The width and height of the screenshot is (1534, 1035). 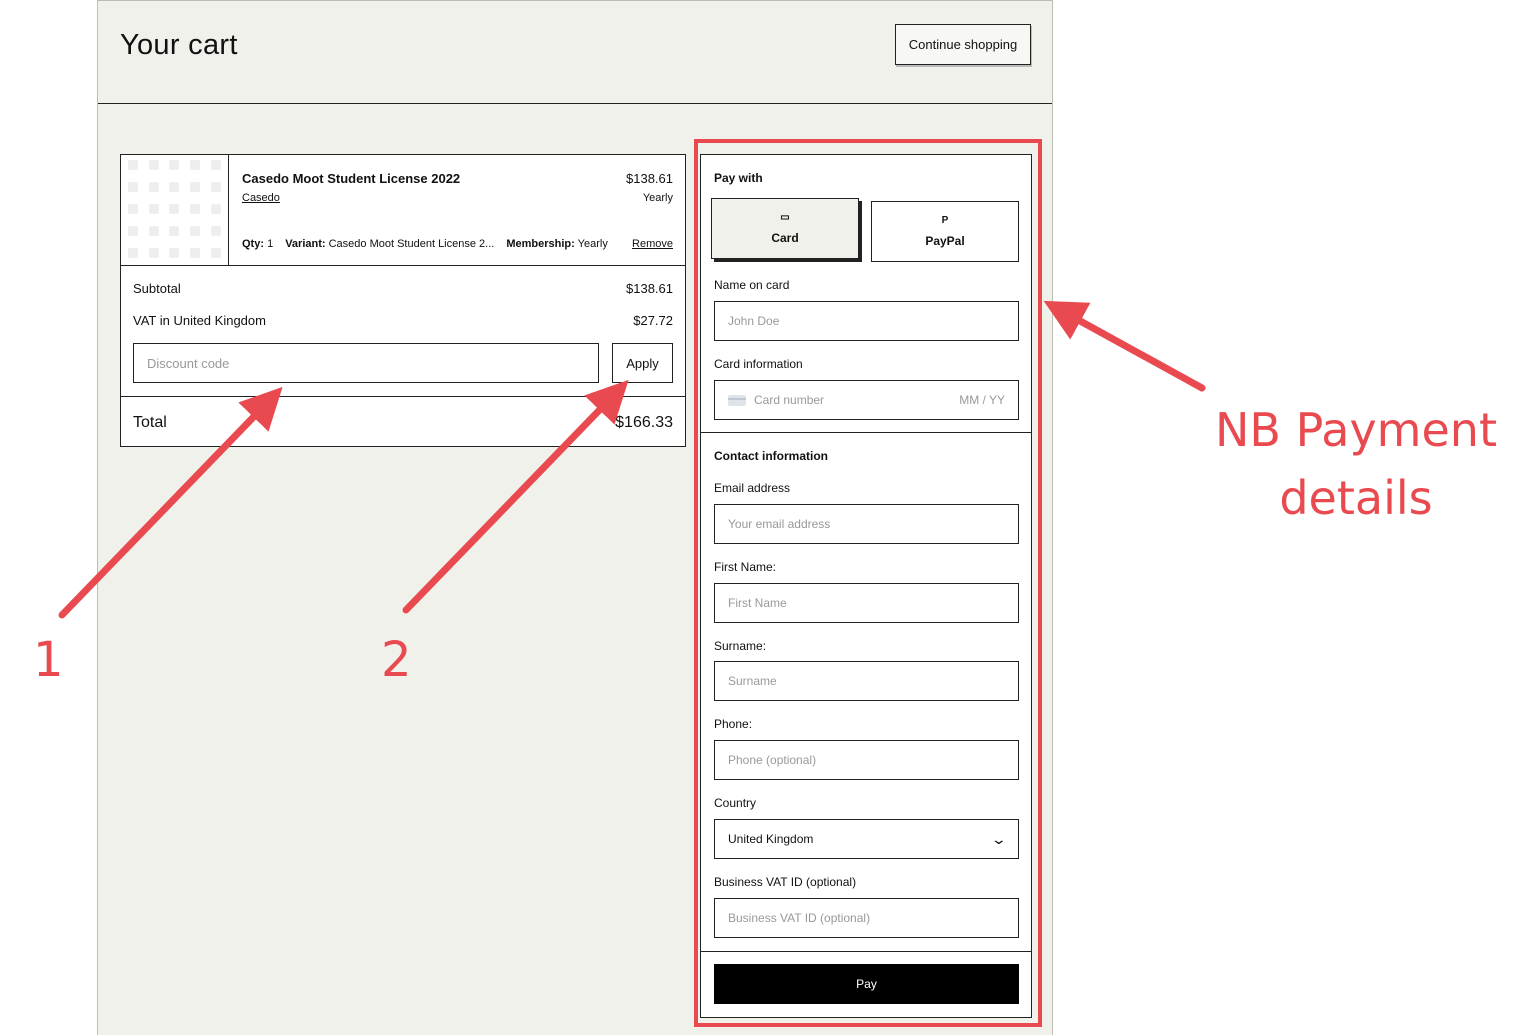 I want to click on annotation-note-line2: details, so click(x=1356, y=498).